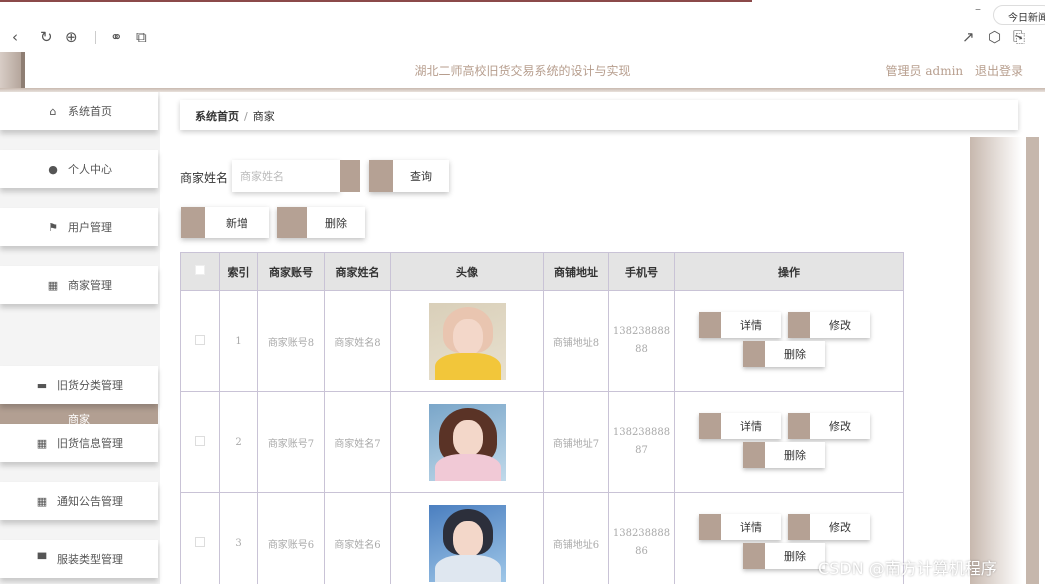 The height and width of the screenshot is (584, 1045). Describe the element at coordinates (53, 111) in the screenshot. I see `home-icon: ⌂` at that location.